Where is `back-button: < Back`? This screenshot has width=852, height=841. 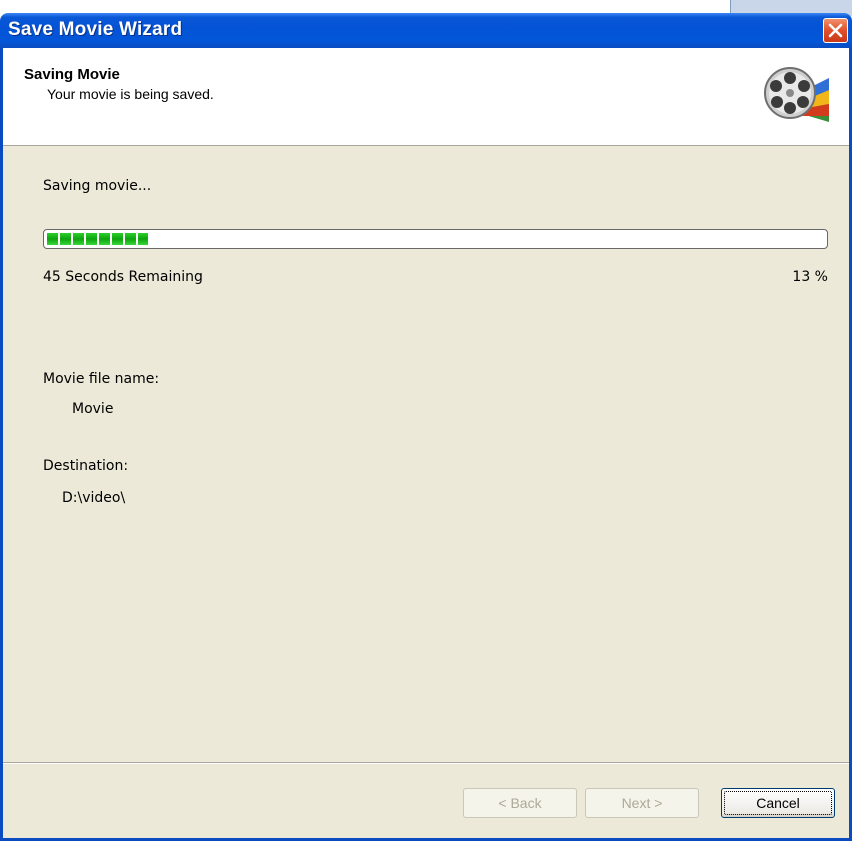
back-button: < Back is located at coordinates (520, 803).